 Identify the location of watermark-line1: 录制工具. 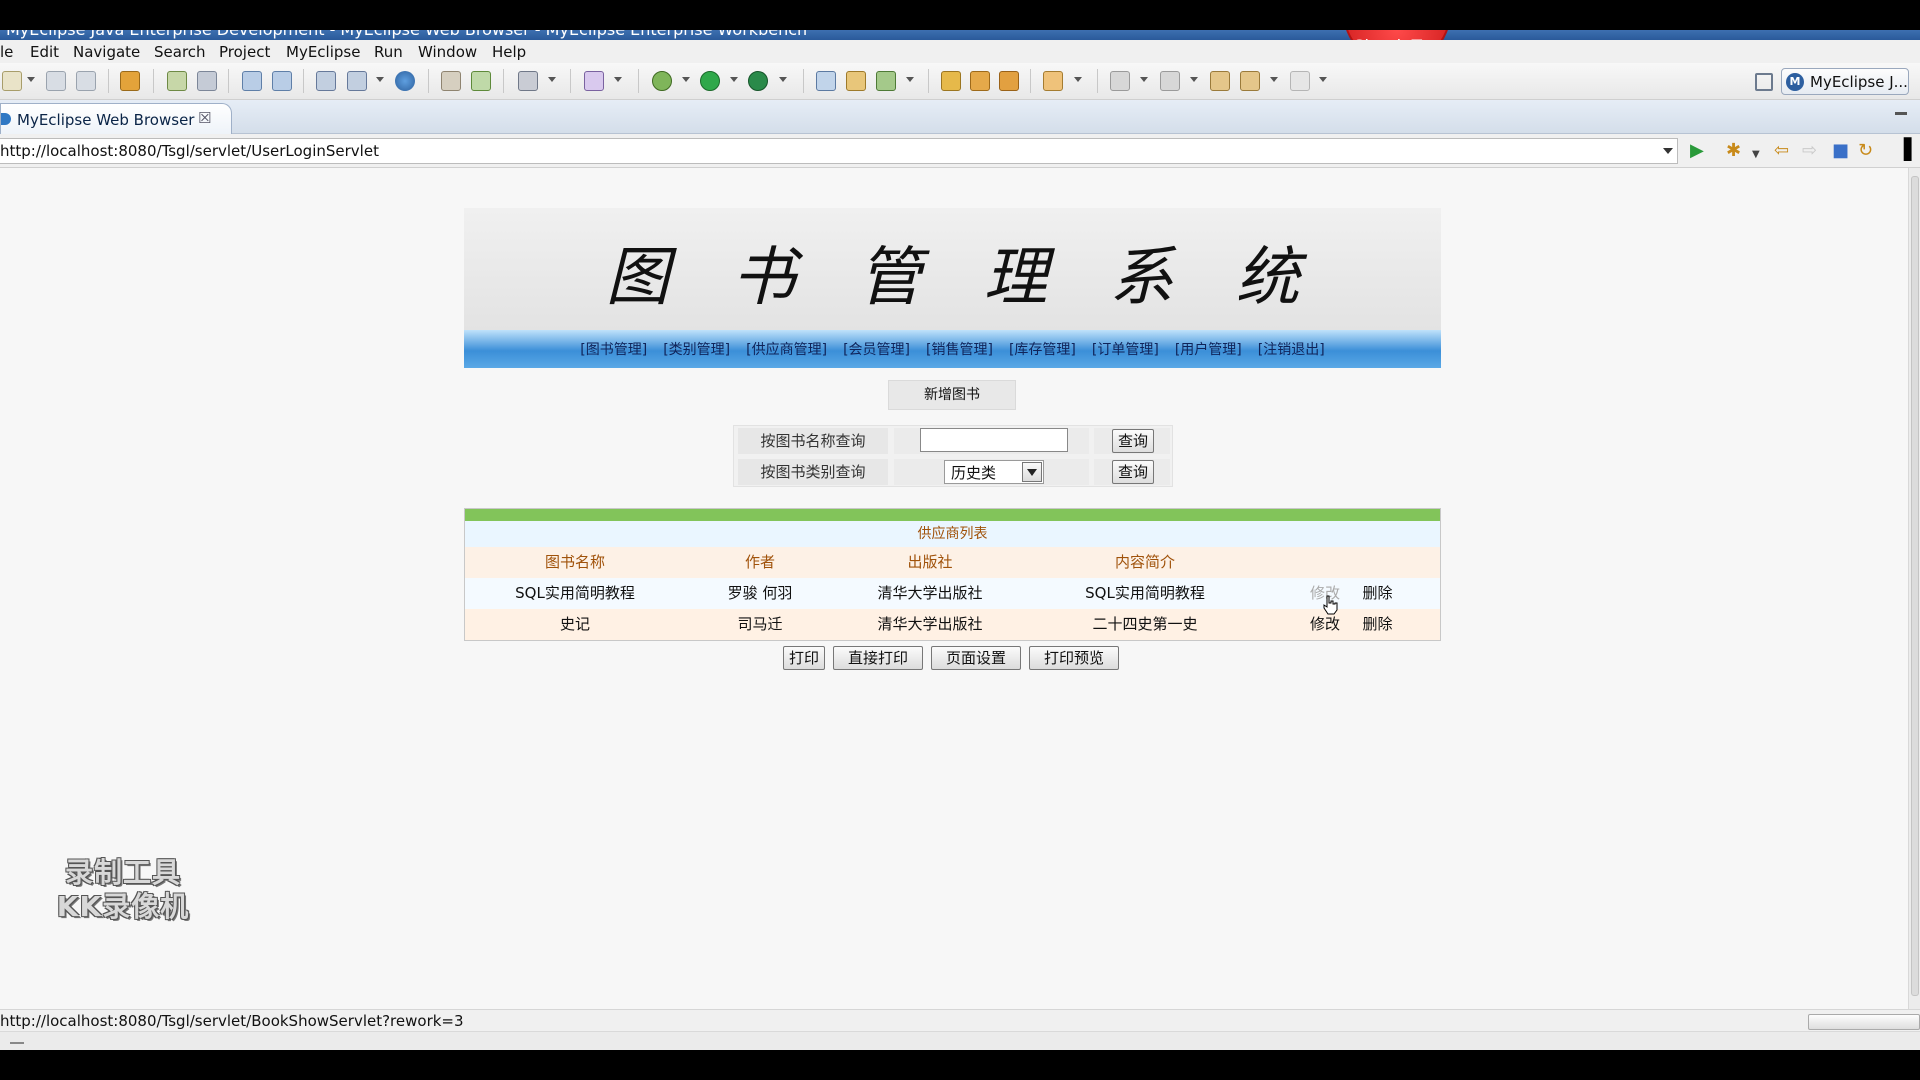
(122, 872).